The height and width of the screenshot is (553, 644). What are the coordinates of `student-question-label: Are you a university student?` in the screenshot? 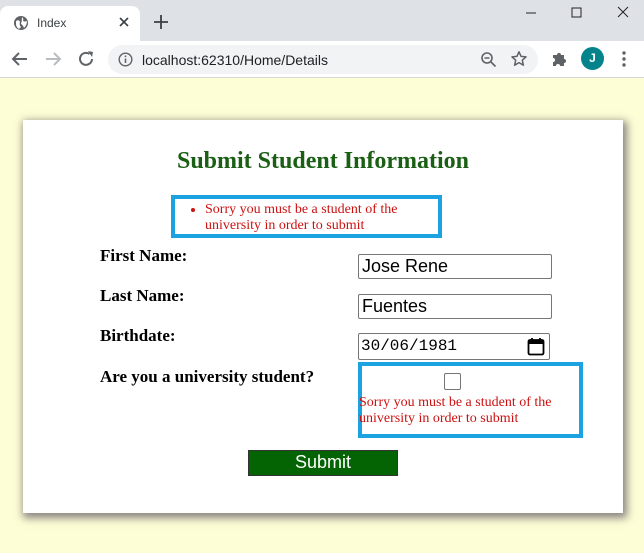 It's located at (207, 376).